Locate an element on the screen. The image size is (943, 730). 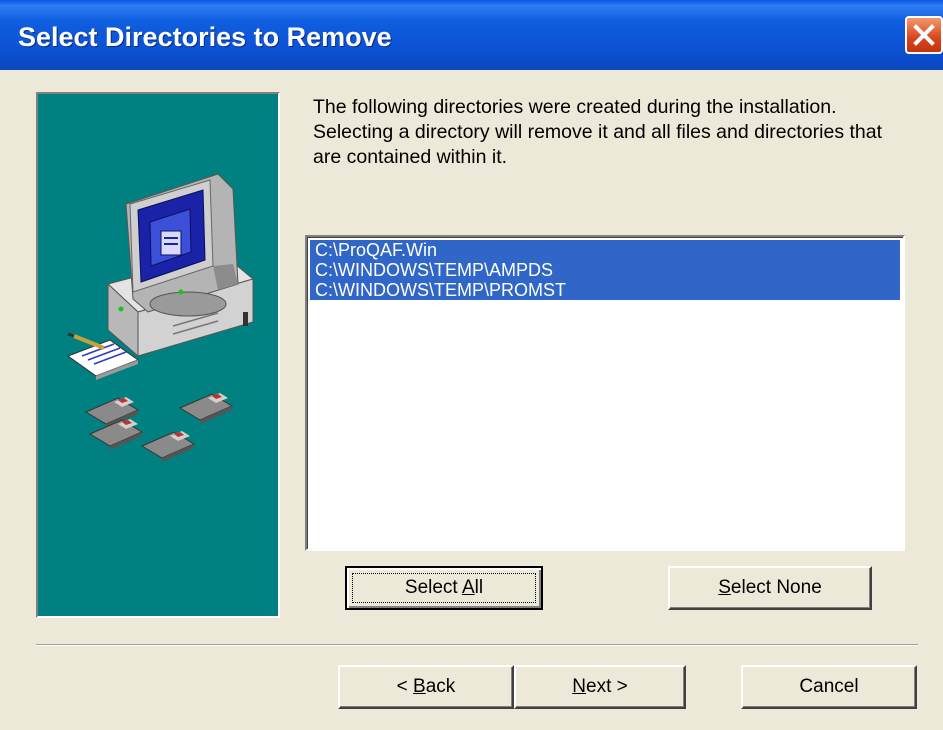
select-none-label: Select None is located at coordinates (770, 587).